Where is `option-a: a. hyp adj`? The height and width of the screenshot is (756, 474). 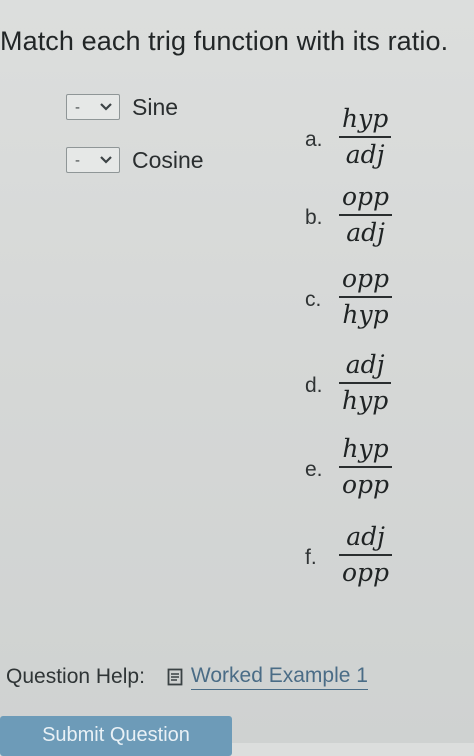 option-a: a. hyp adj is located at coordinates (375, 137).